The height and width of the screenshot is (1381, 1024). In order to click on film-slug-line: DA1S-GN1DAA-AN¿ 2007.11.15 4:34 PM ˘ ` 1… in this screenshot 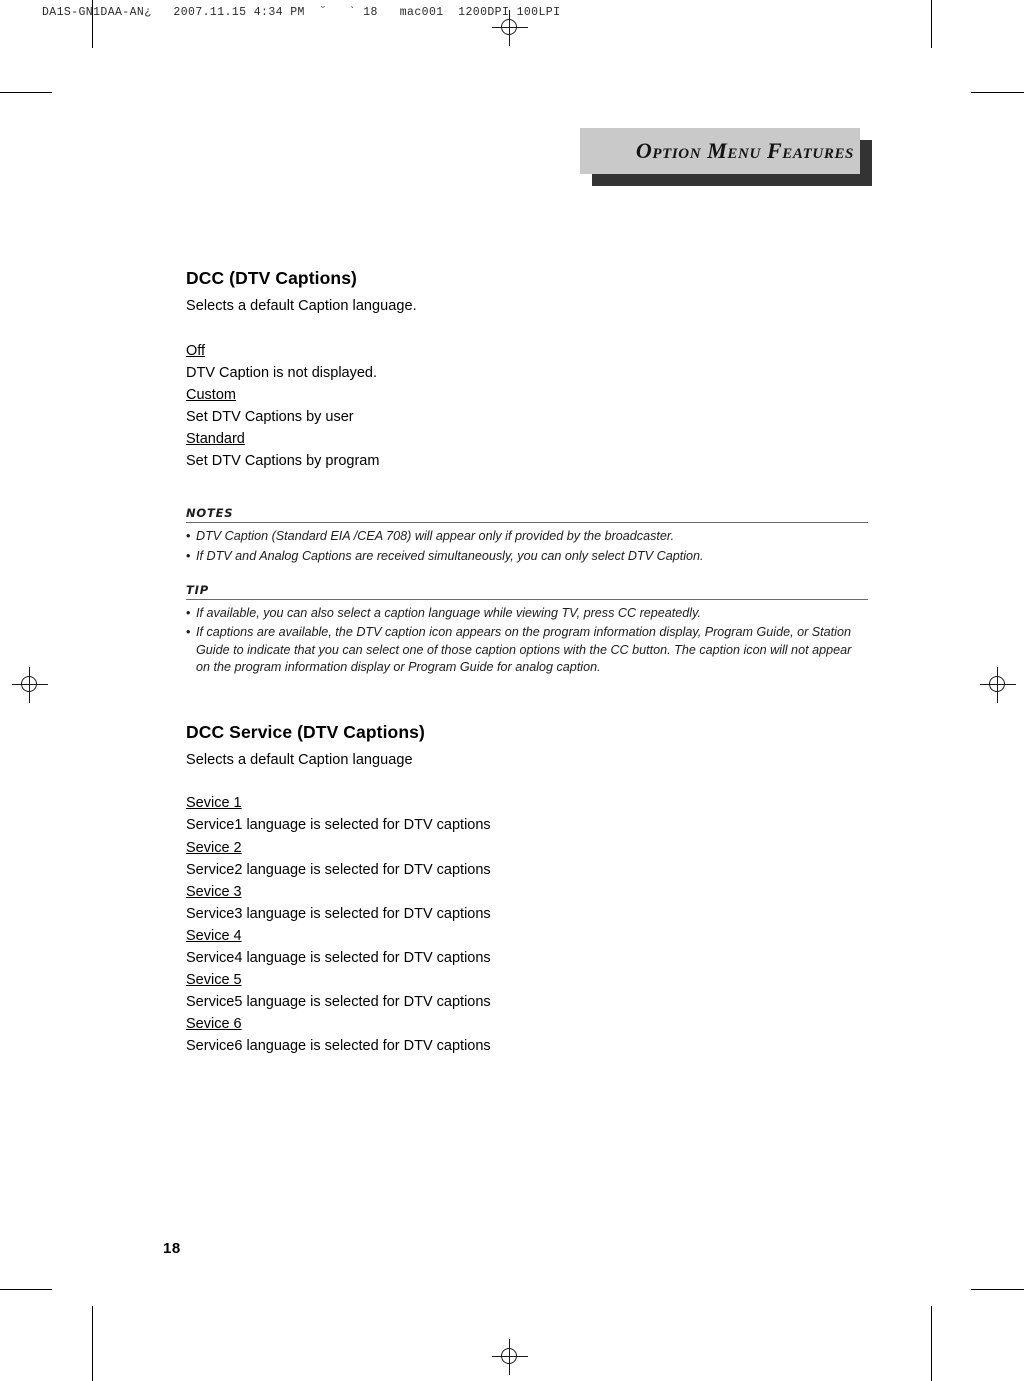, I will do `click(301, 12)`.